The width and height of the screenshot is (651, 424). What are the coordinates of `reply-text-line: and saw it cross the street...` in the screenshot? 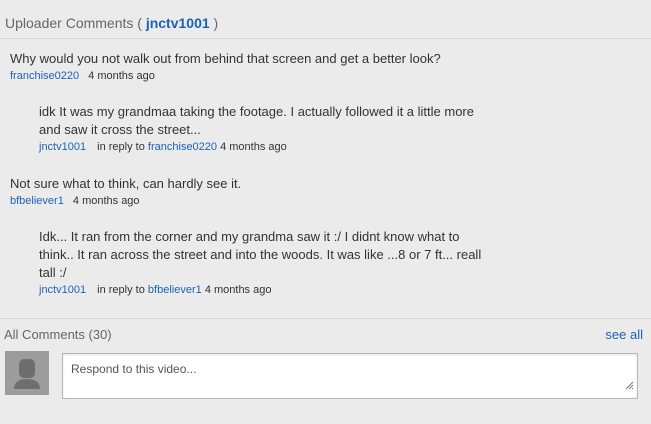 It's located at (120, 129).